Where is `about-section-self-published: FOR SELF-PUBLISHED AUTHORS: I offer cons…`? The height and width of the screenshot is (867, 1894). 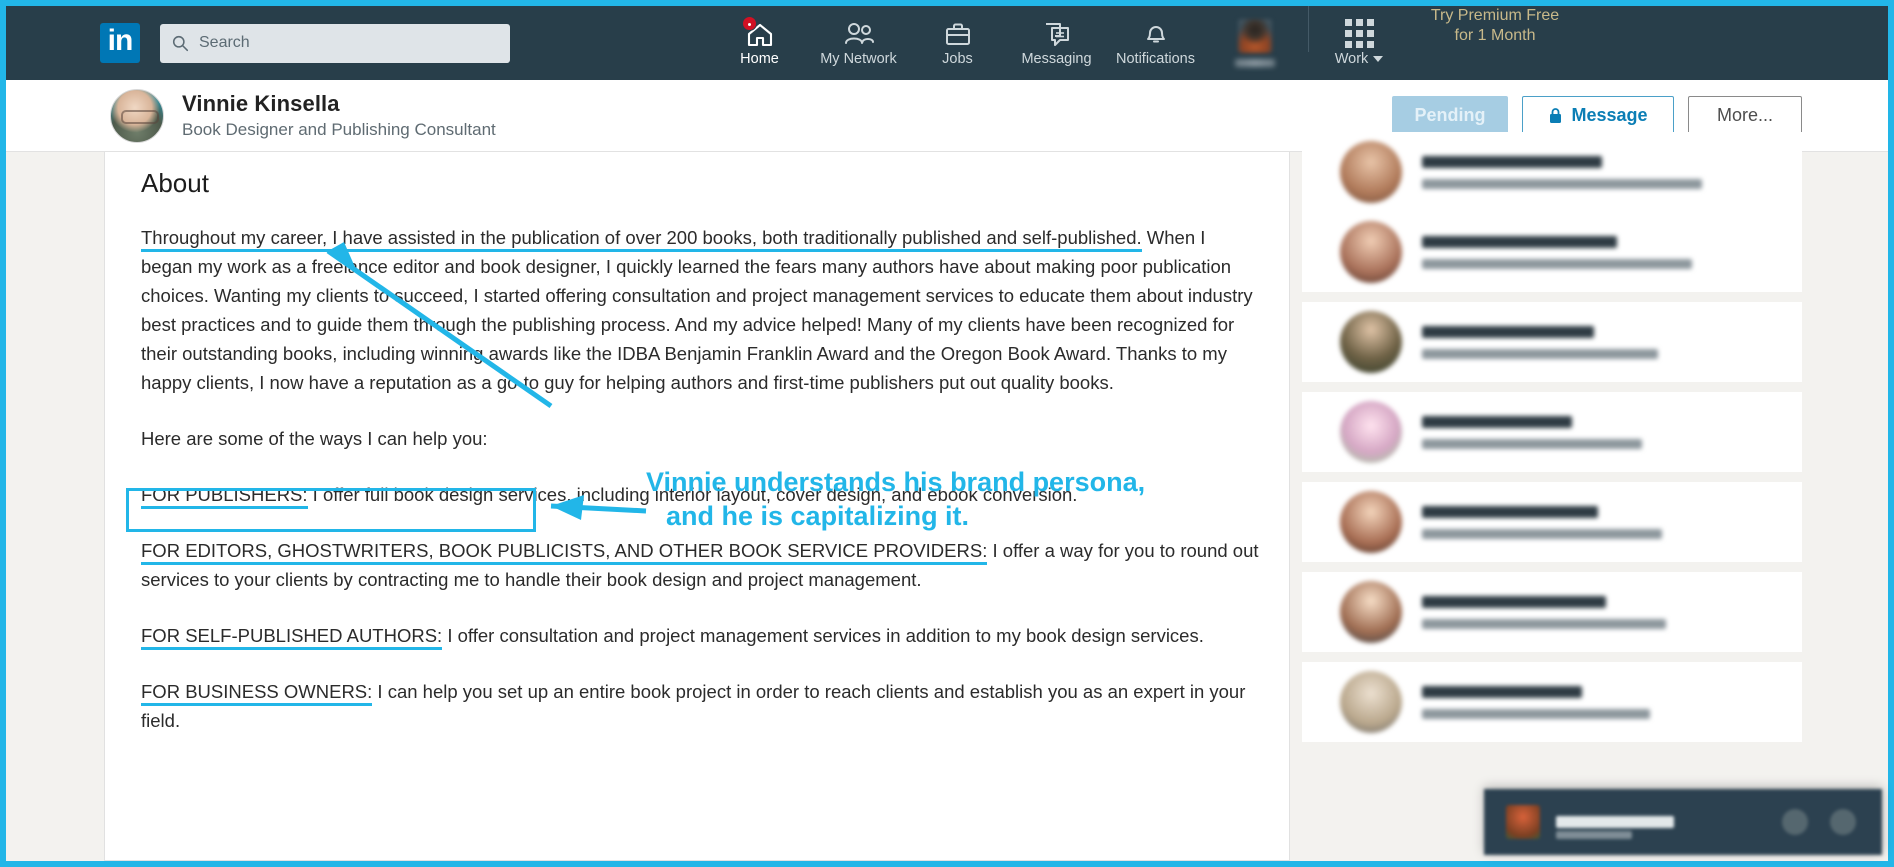
about-section-self-published: FOR SELF-PUBLISHED AUTHORS: I offer cons… is located at coordinates (700, 635).